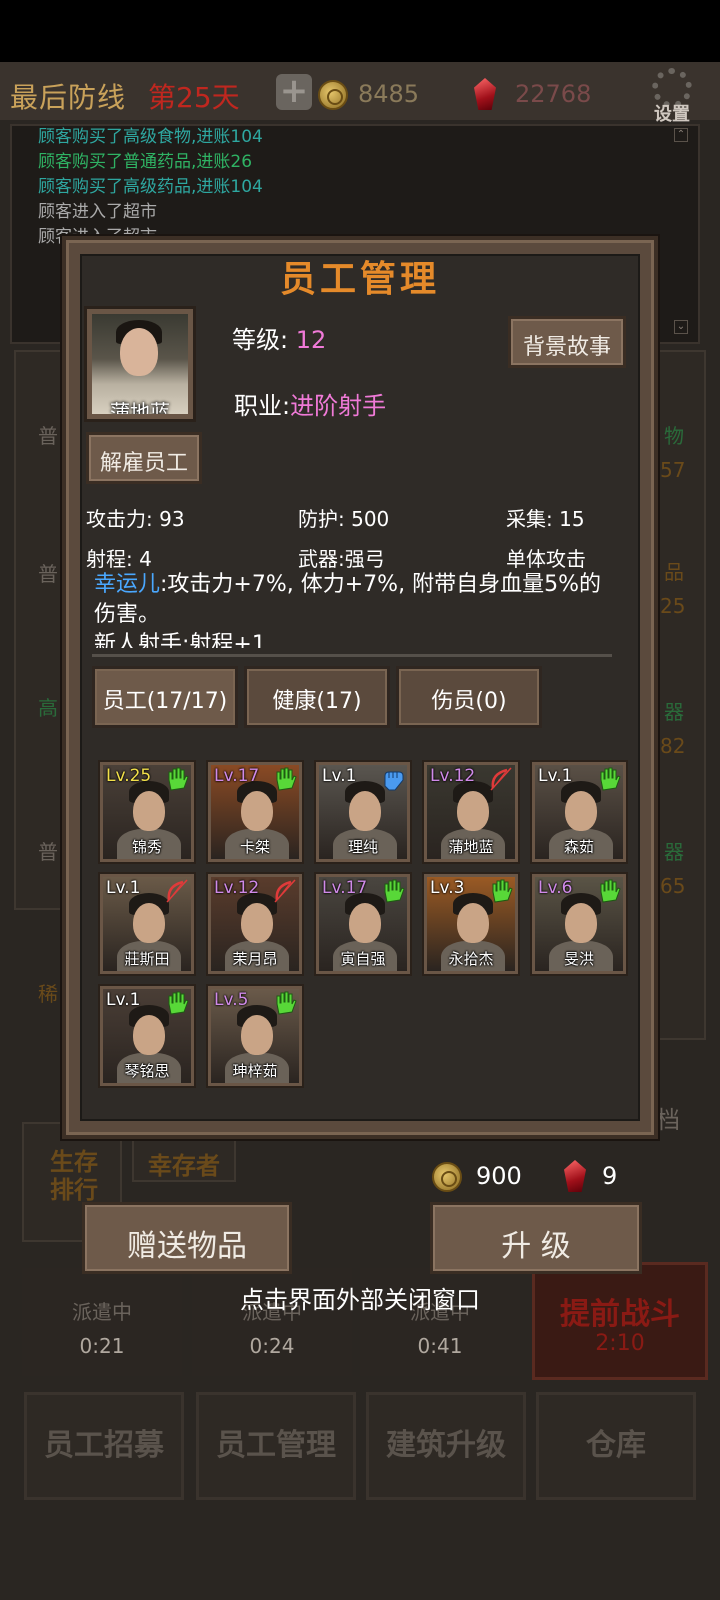  Describe the element at coordinates (360, 1300) in the screenshot. I see `close-hint: 点击界面外部关闭窗口` at that location.